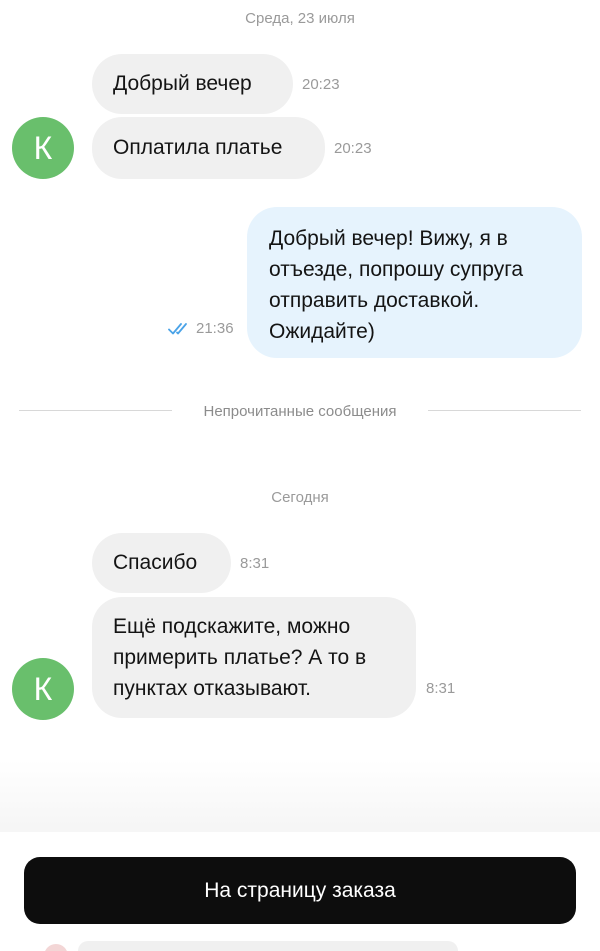  Describe the element at coordinates (388, 238) in the screenshot. I see `message-line: Добрый вечер! Вижу, я в` at that location.